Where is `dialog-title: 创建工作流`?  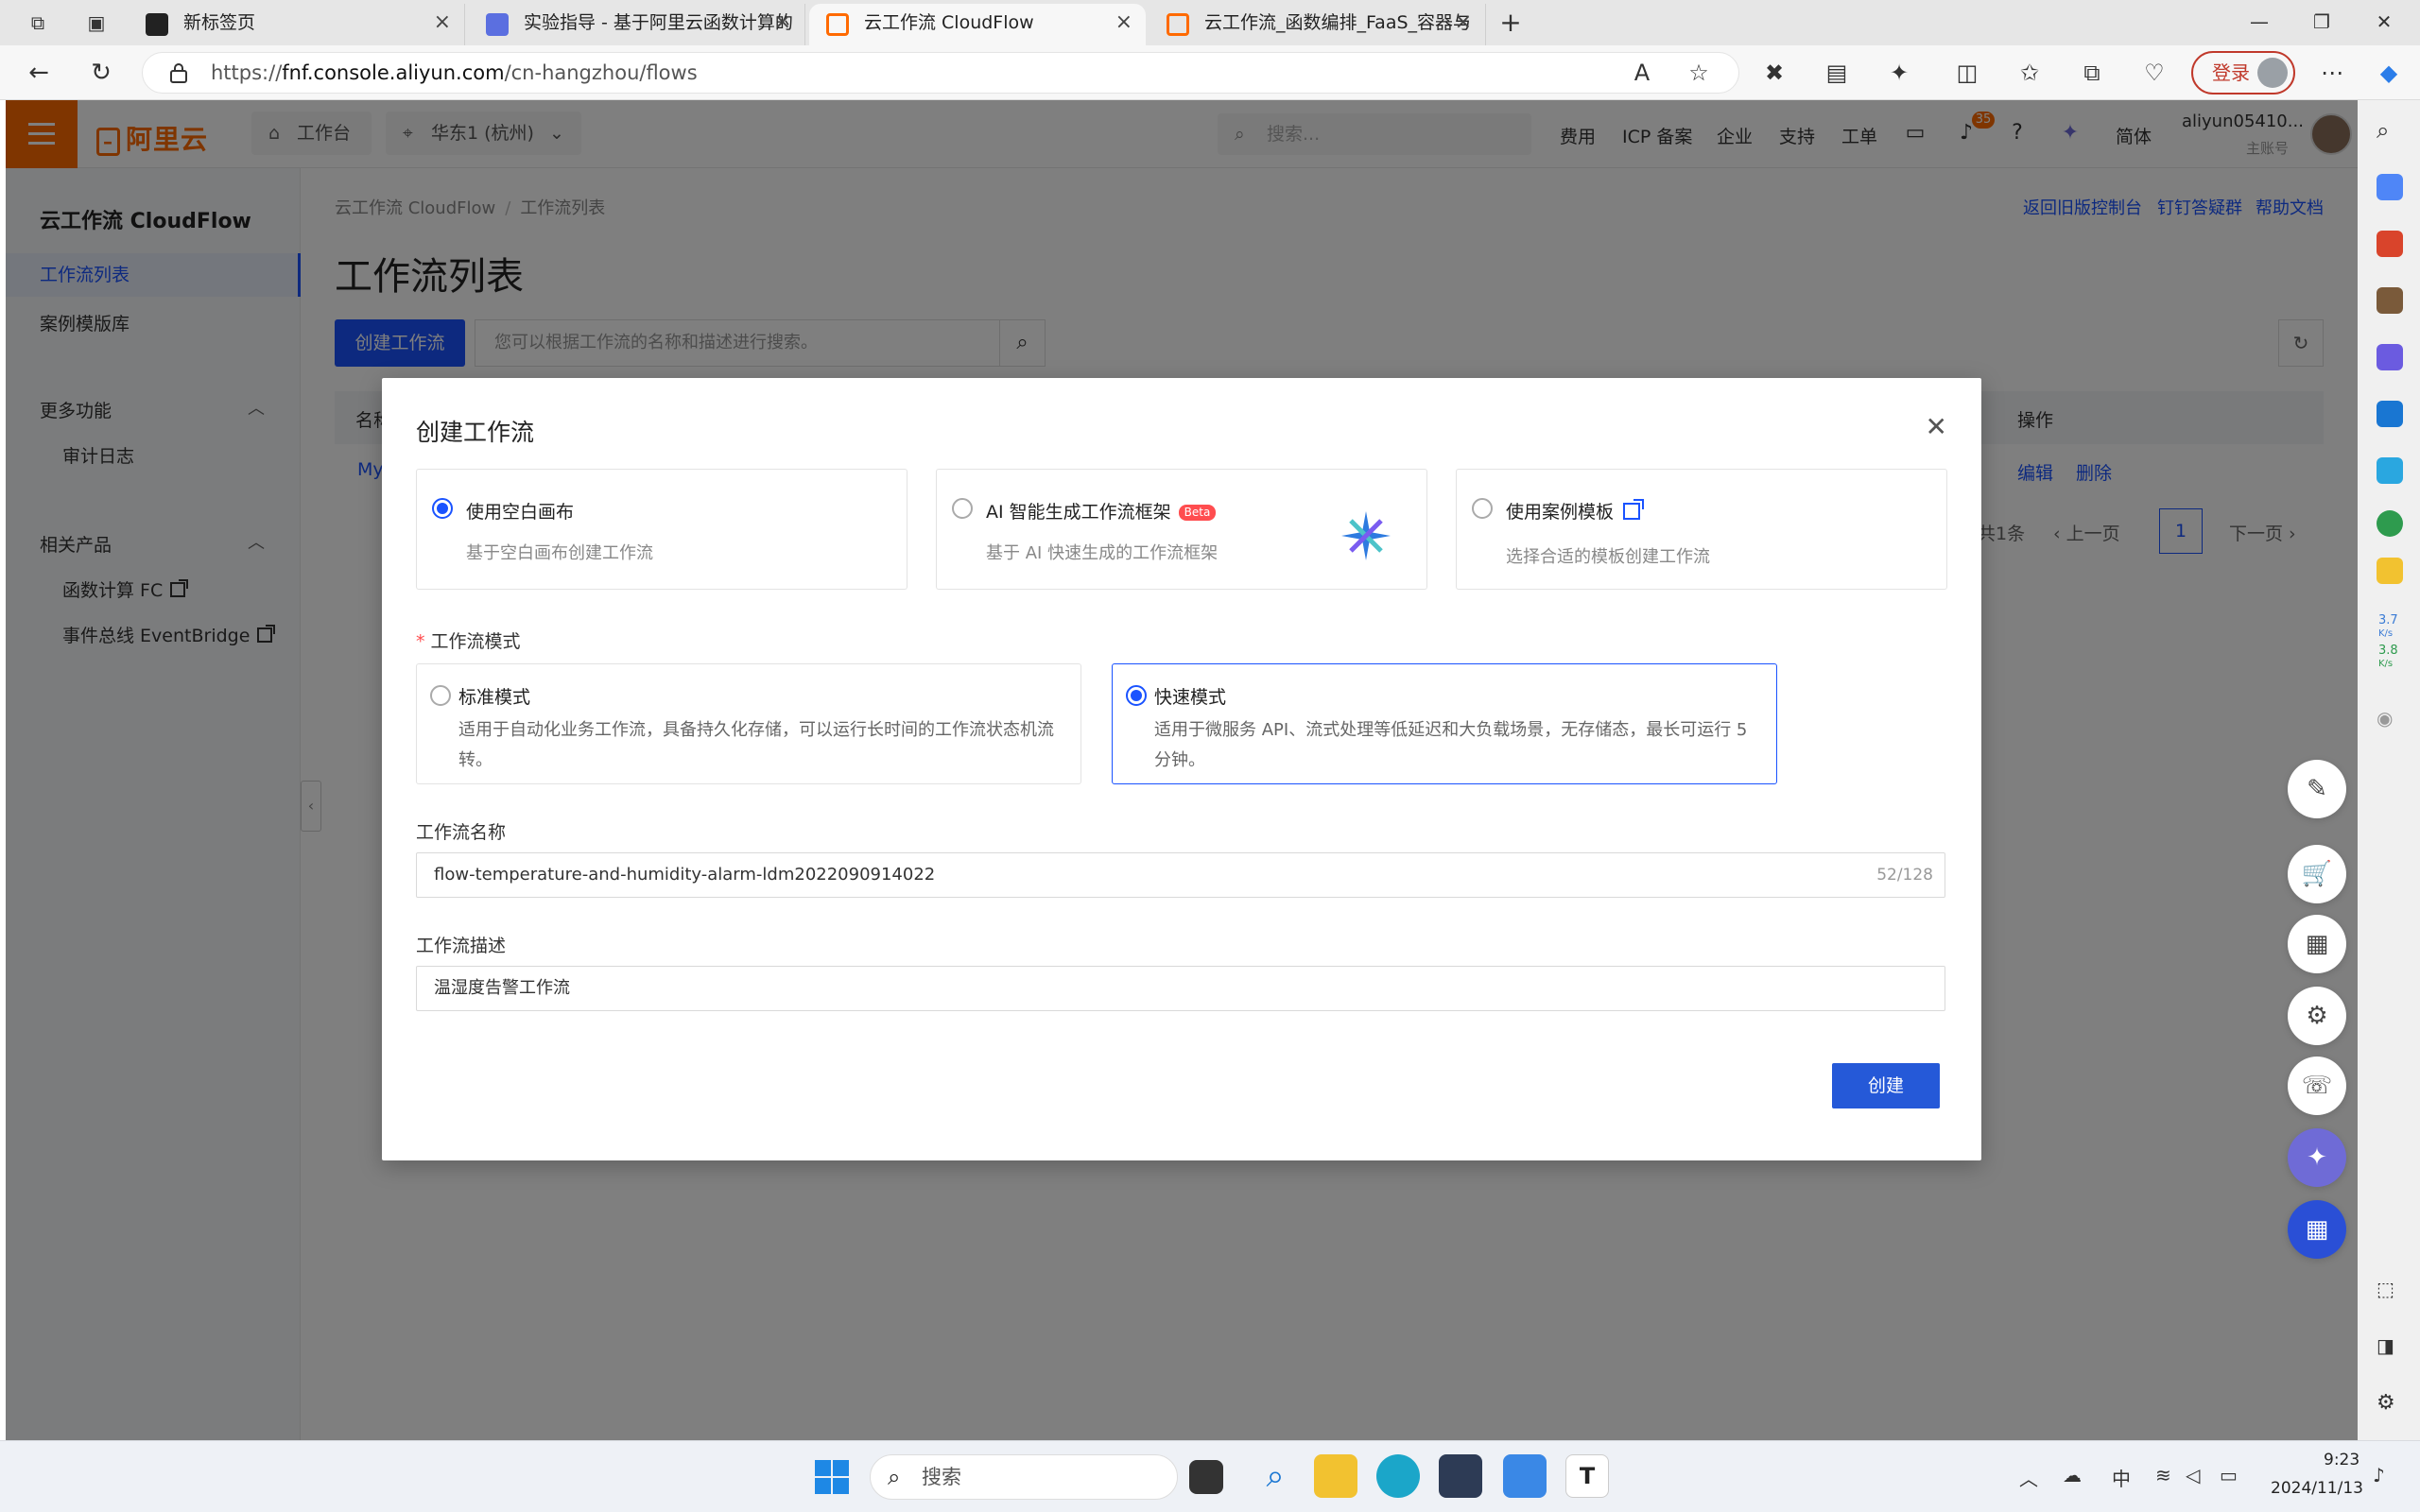 dialog-title: 创建工作流 is located at coordinates (475, 432).